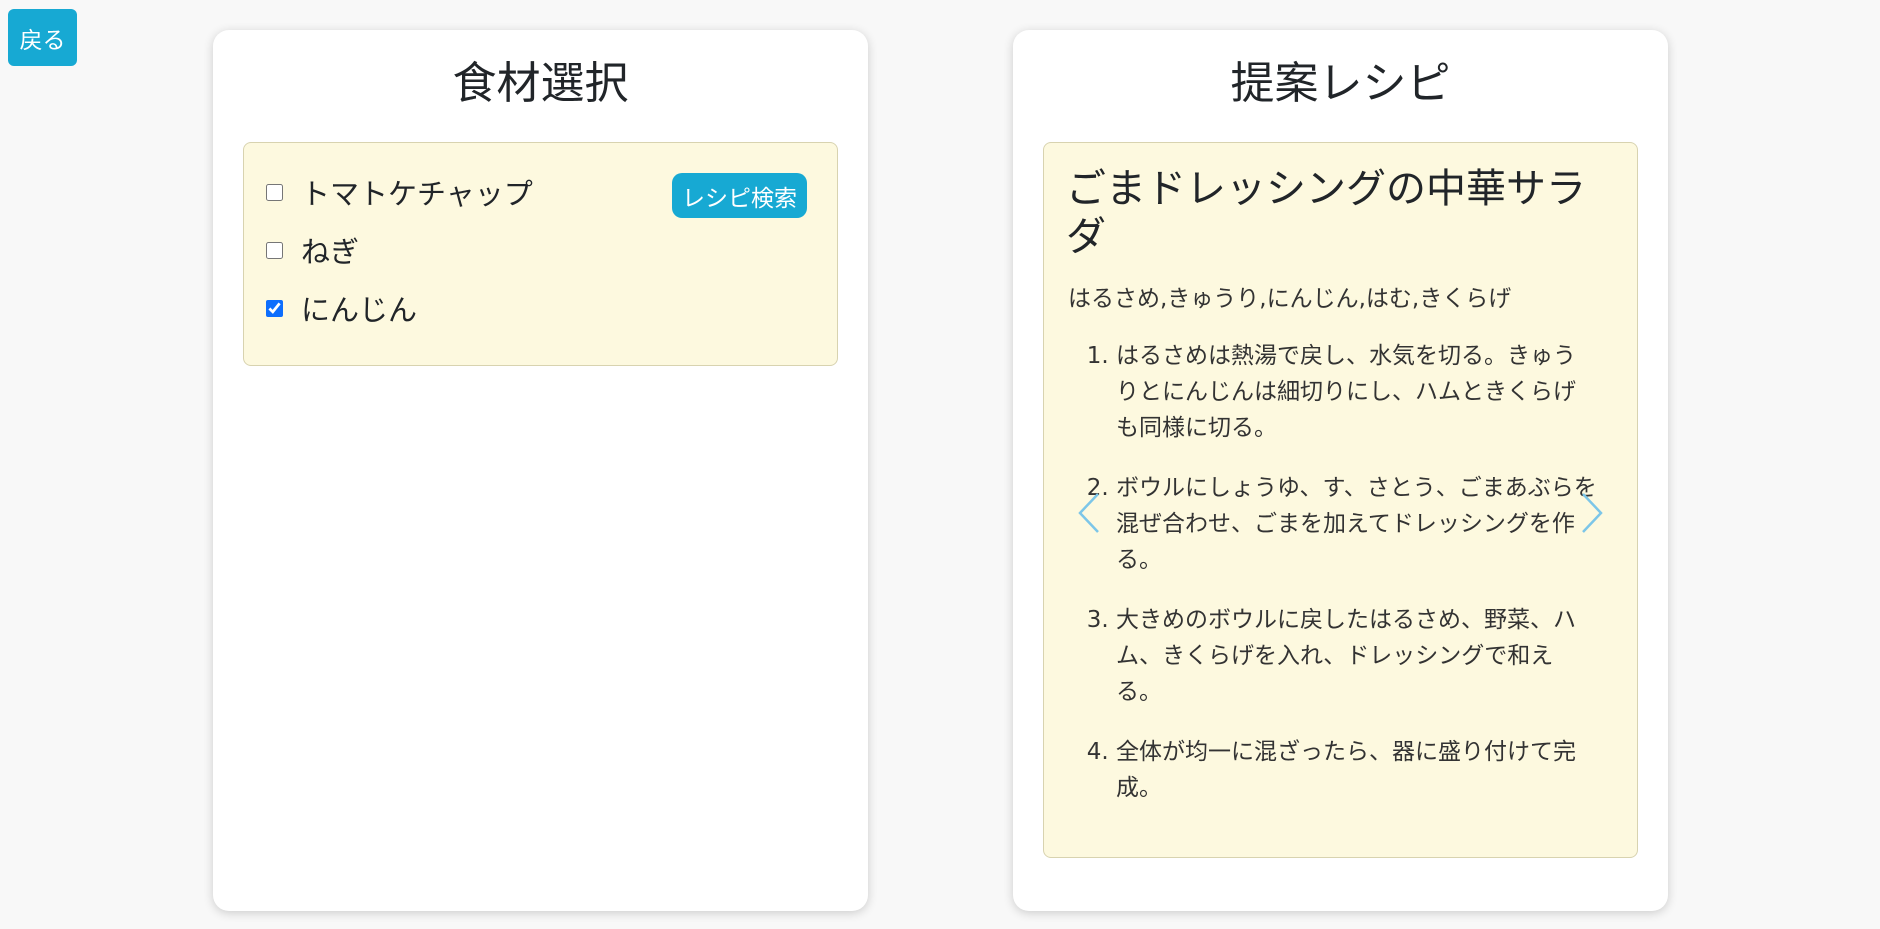  What do you see at coordinates (1340, 83) in the screenshot?
I see `suggested-recipe-title: 提案レシピ` at bounding box center [1340, 83].